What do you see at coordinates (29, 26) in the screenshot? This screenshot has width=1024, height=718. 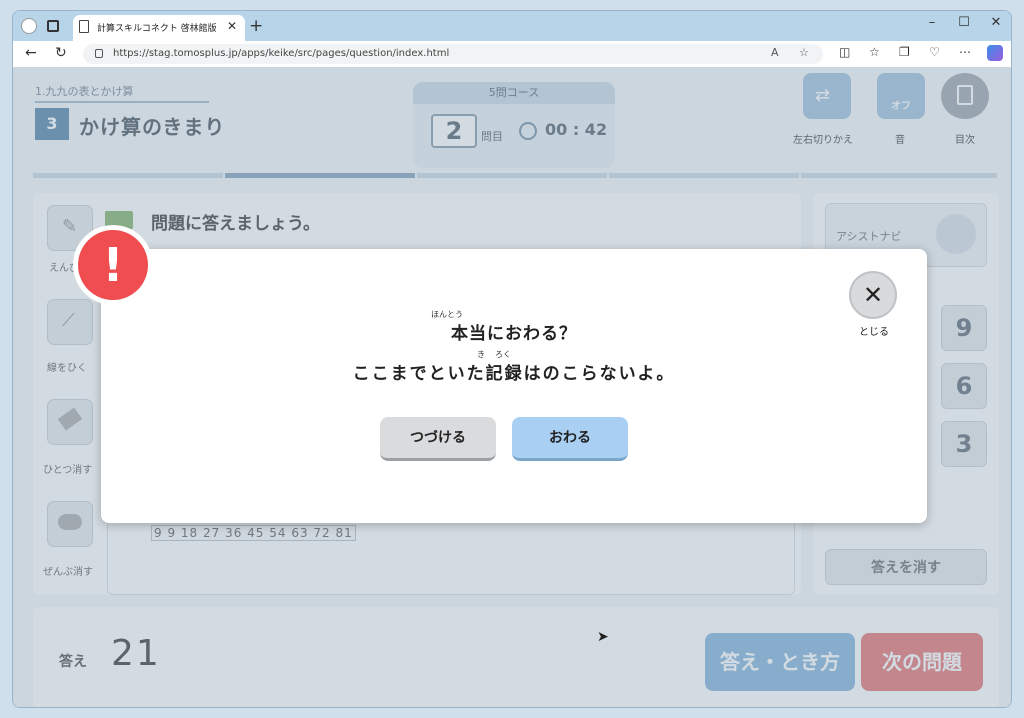 I see `profile-icon` at bounding box center [29, 26].